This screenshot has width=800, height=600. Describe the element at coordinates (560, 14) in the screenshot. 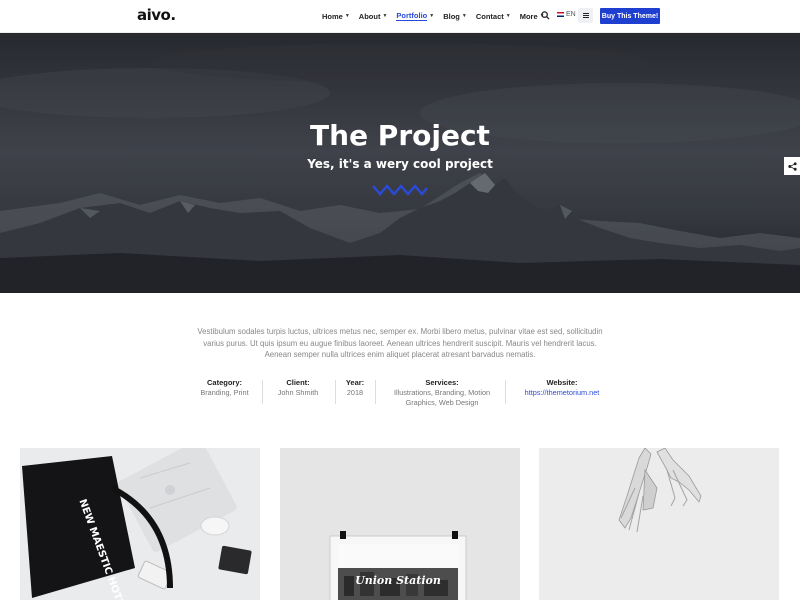

I see `flag-icon` at that location.